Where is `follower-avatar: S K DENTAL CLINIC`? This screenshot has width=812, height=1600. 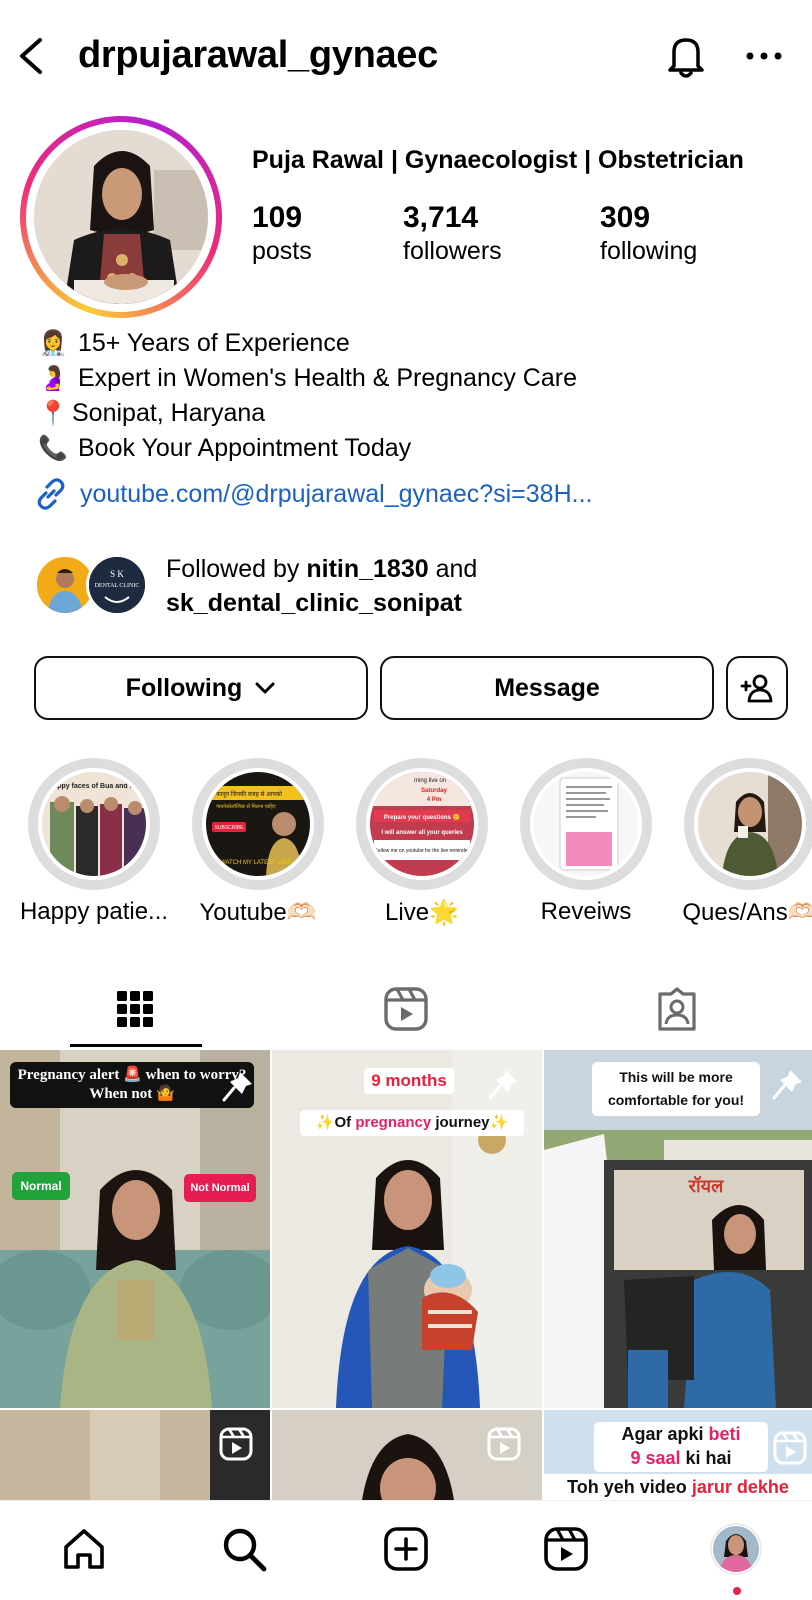
follower-avatar: S K DENTAL CLINIC is located at coordinates (117, 585).